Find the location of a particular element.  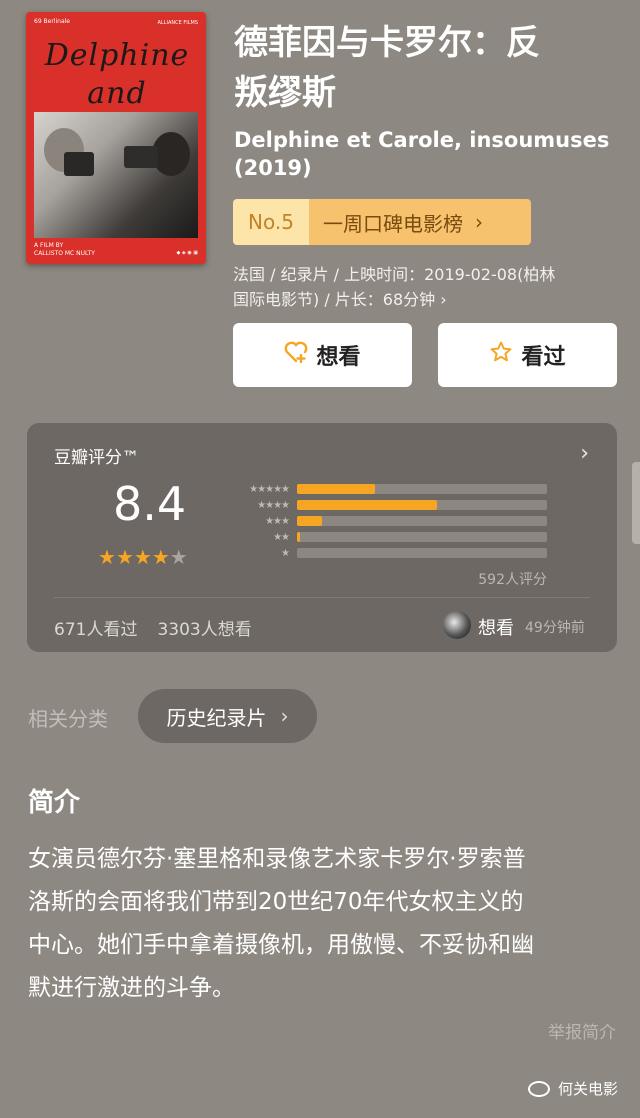

rank-badge: No.5 一周口碑电影榜 › is located at coordinates (382, 222).